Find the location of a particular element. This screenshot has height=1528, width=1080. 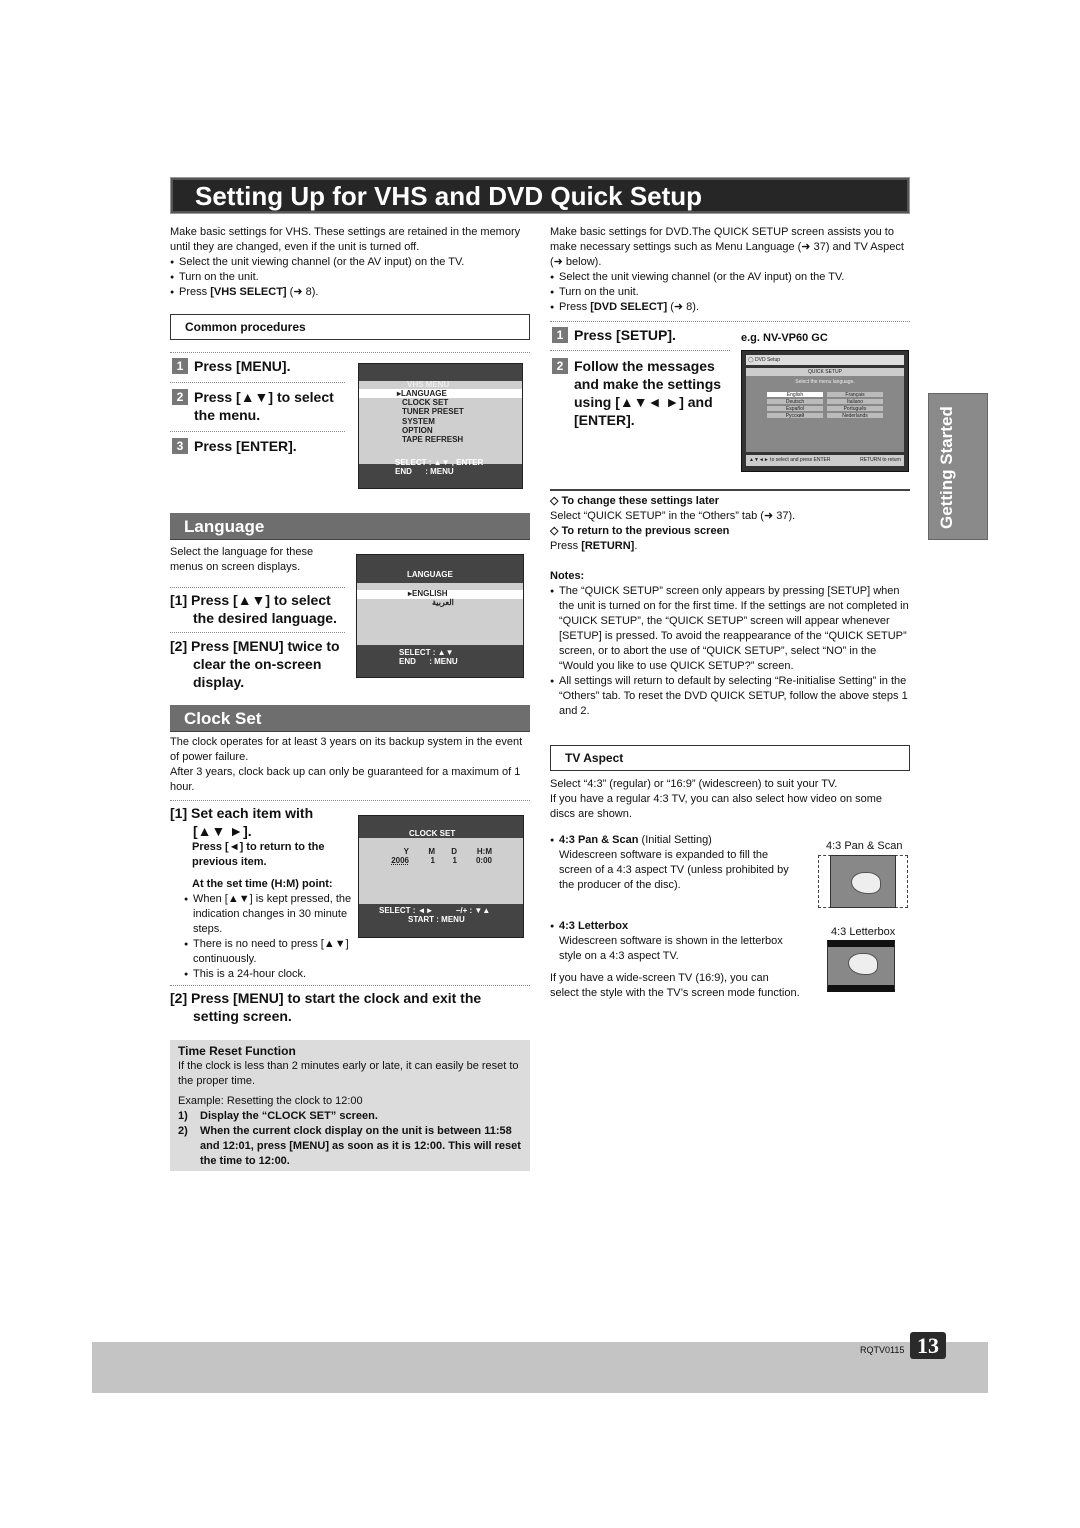

pan-scan-image is located at coordinates (863, 881).